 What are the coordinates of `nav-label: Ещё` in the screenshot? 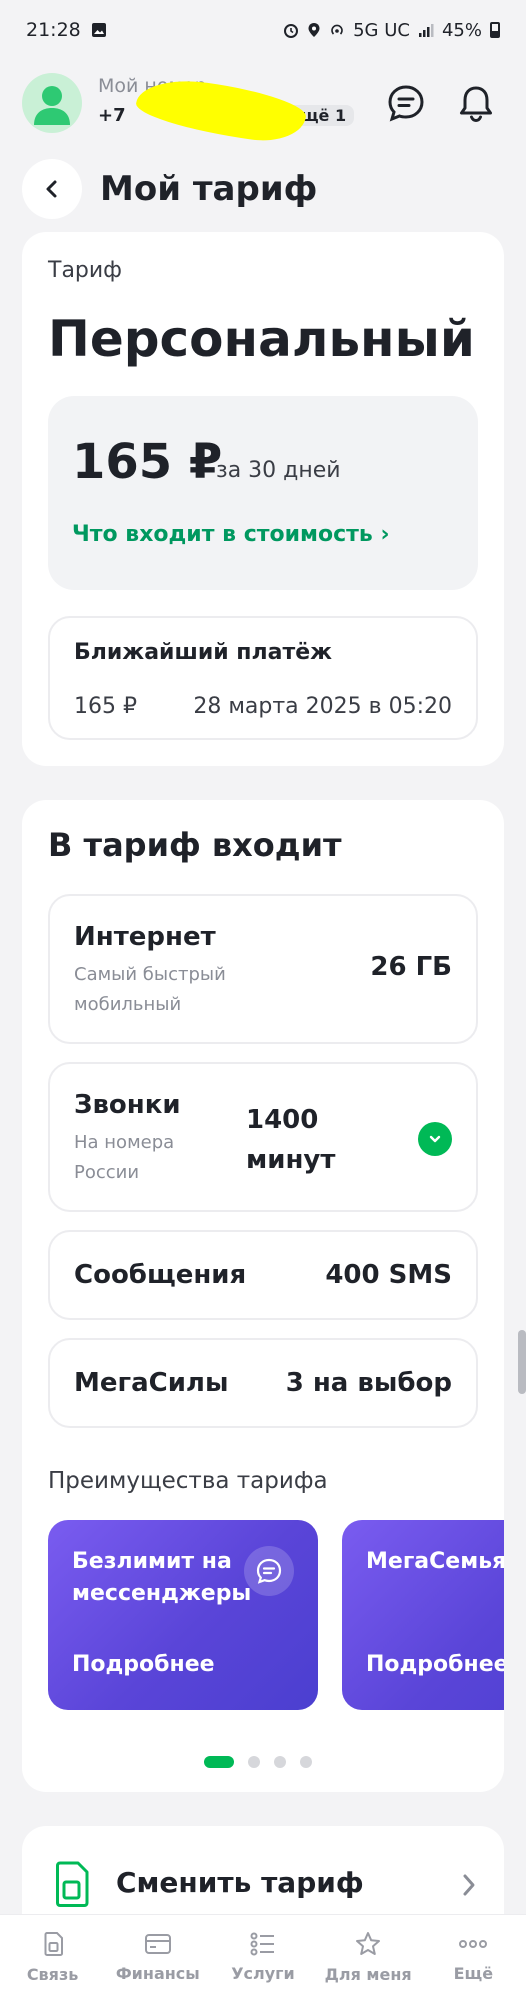 It's located at (473, 1973).